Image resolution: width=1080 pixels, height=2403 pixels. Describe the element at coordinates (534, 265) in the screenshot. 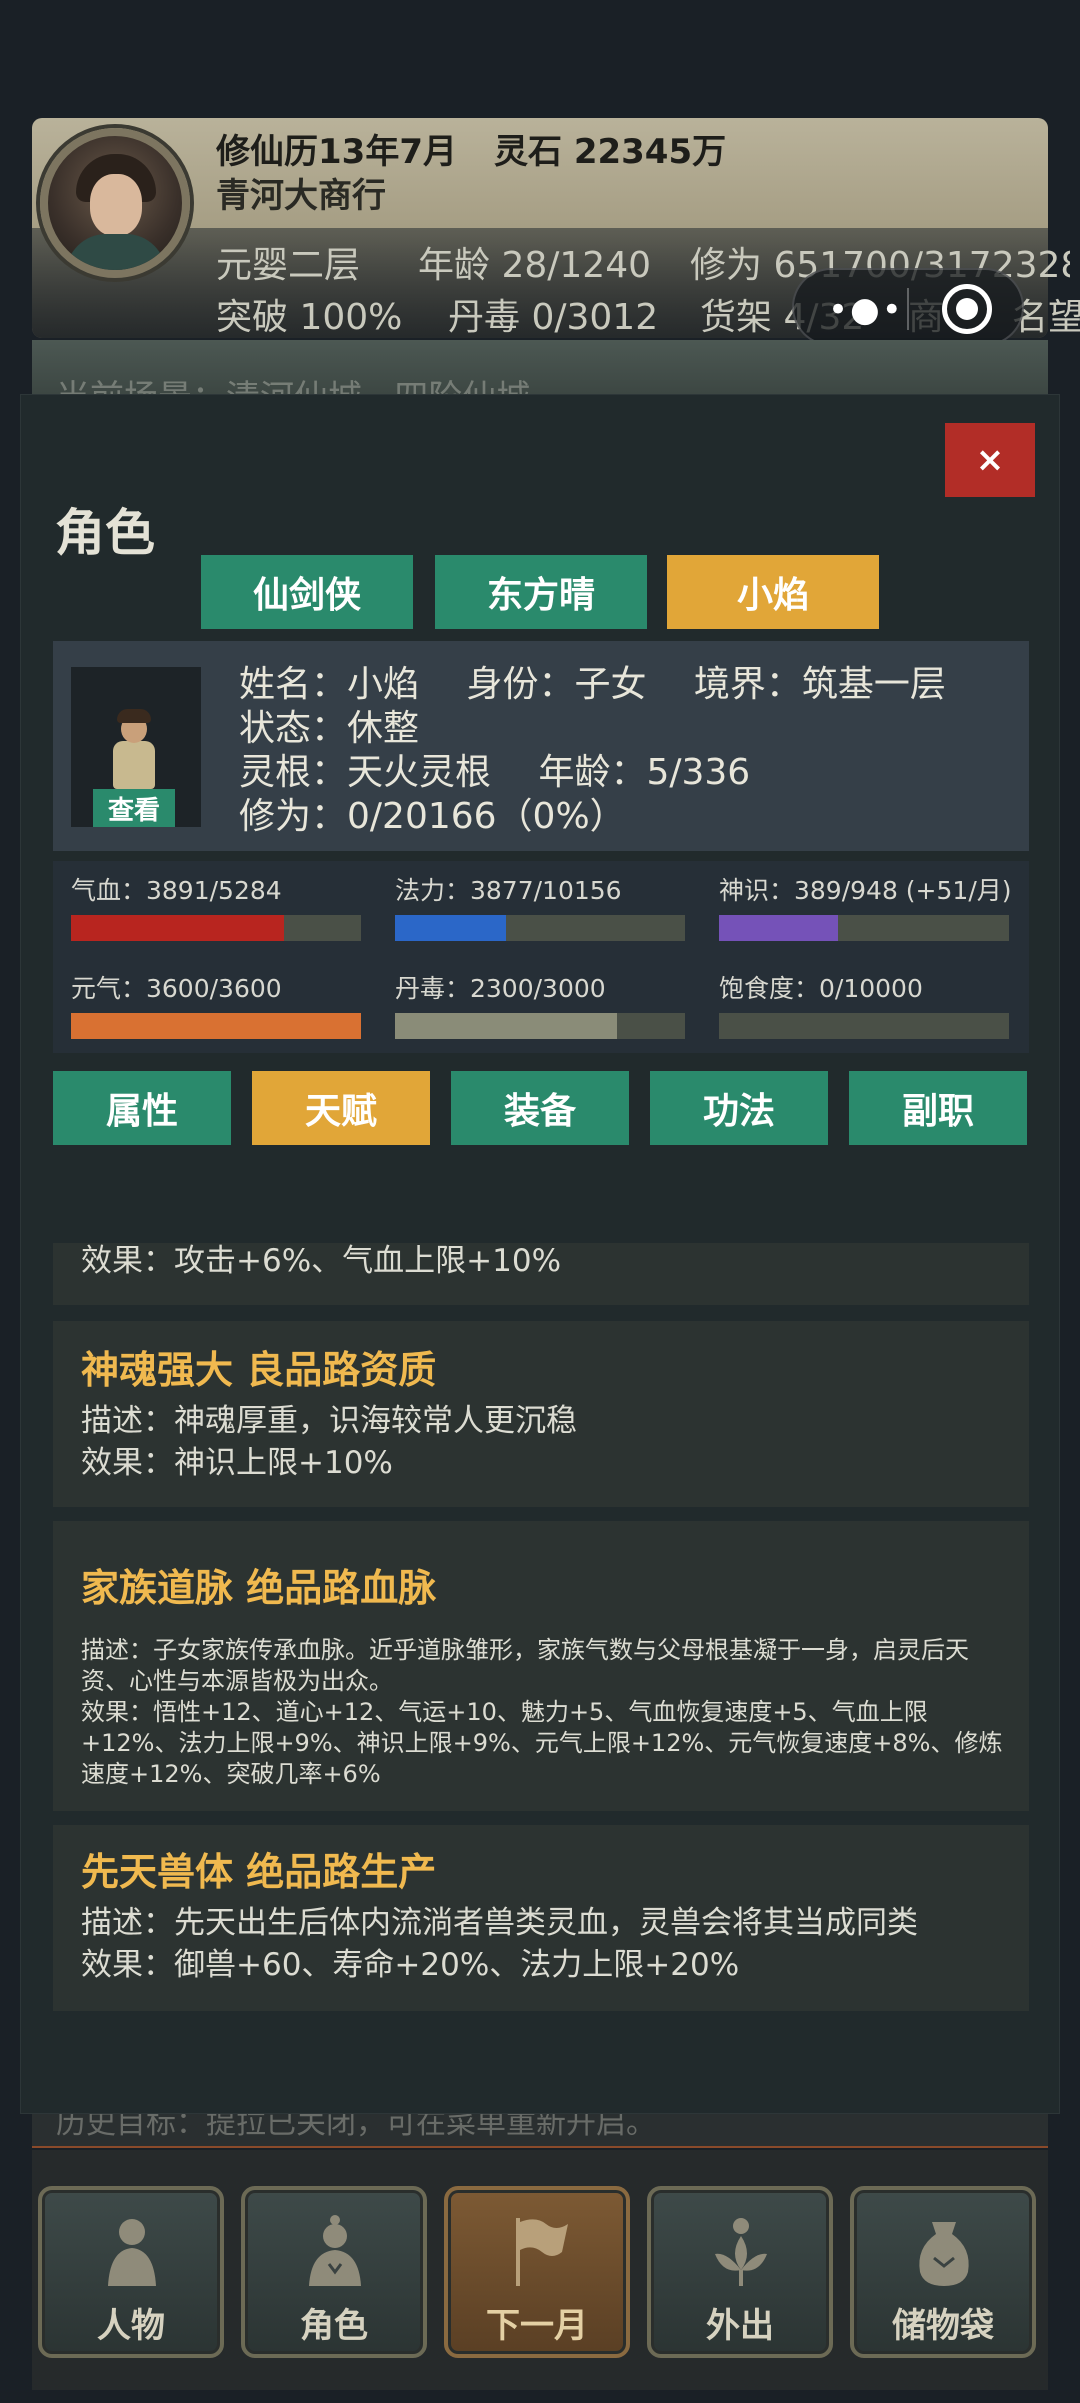

I see `age-stat: 年龄 28/1240` at that location.